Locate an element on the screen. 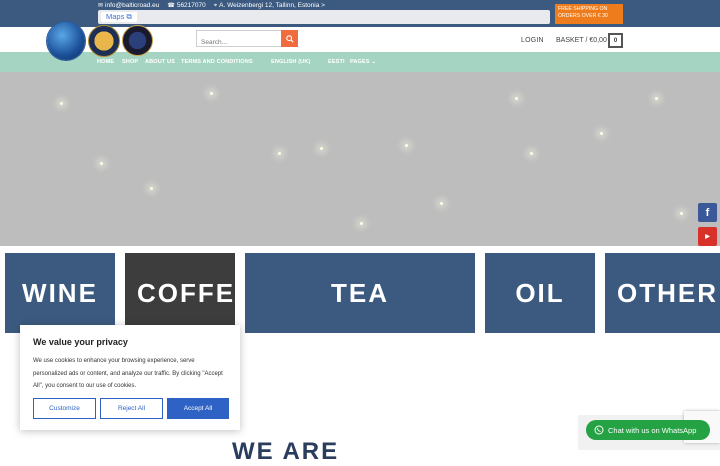  search-box is located at coordinates (247, 40).